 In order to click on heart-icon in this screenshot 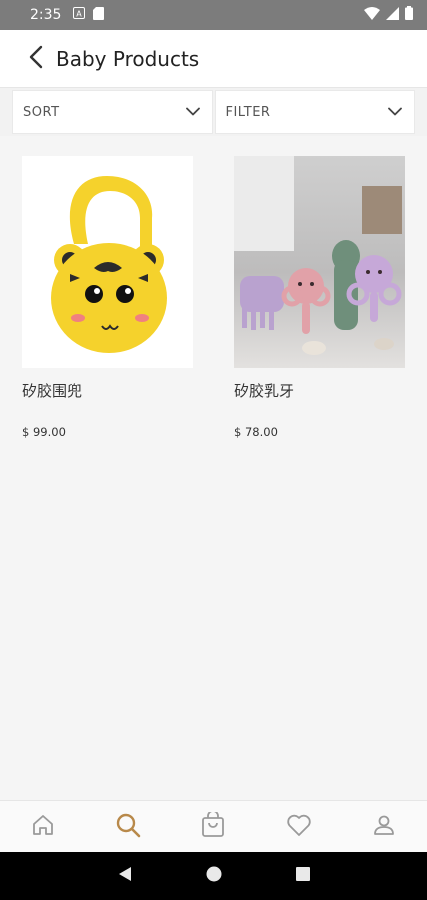, I will do `click(299, 827)`.